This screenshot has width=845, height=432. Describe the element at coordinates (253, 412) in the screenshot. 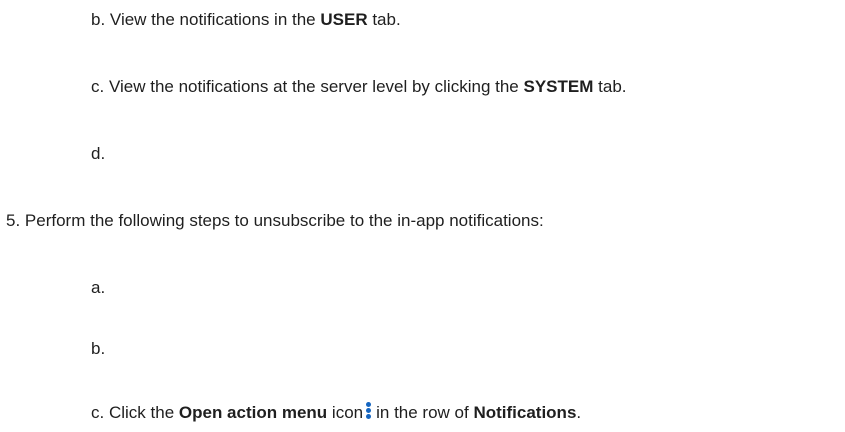

I see `open-action-menu-label: Open action menu` at that location.